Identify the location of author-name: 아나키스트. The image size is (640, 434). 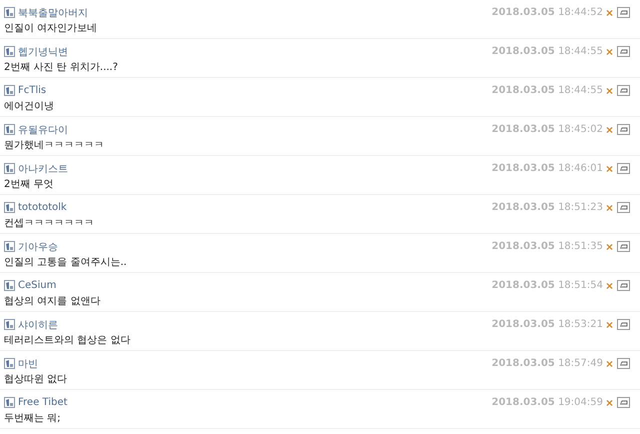
(255, 169).